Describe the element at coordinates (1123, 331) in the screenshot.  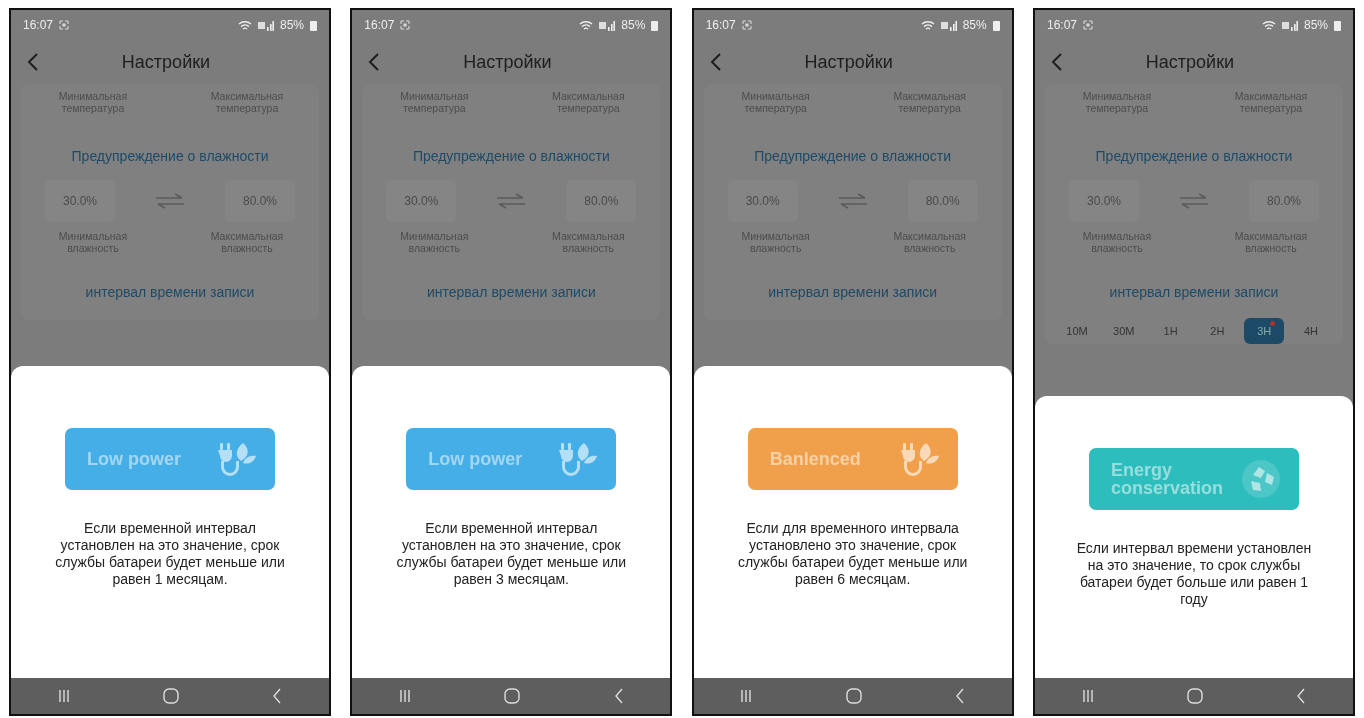
I see `interval-option: 30M` at that location.